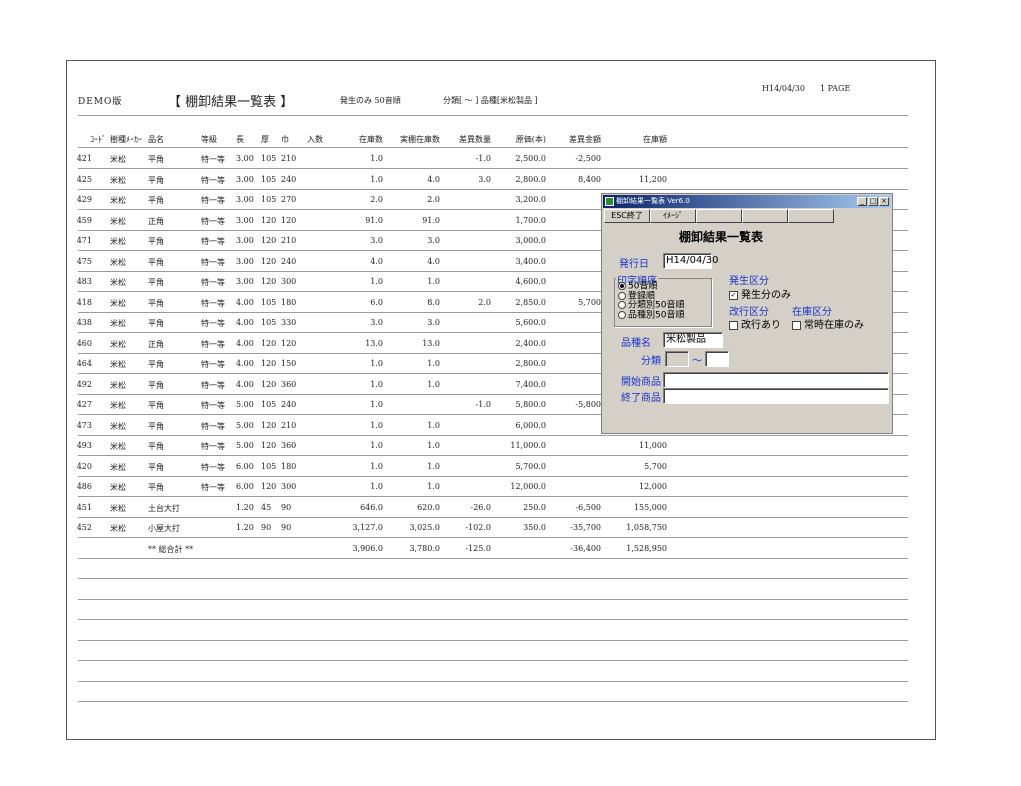  What do you see at coordinates (530, 261) in the screenshot?
I see `table-cell: 3,400.0` at bounding box center [530, 261].